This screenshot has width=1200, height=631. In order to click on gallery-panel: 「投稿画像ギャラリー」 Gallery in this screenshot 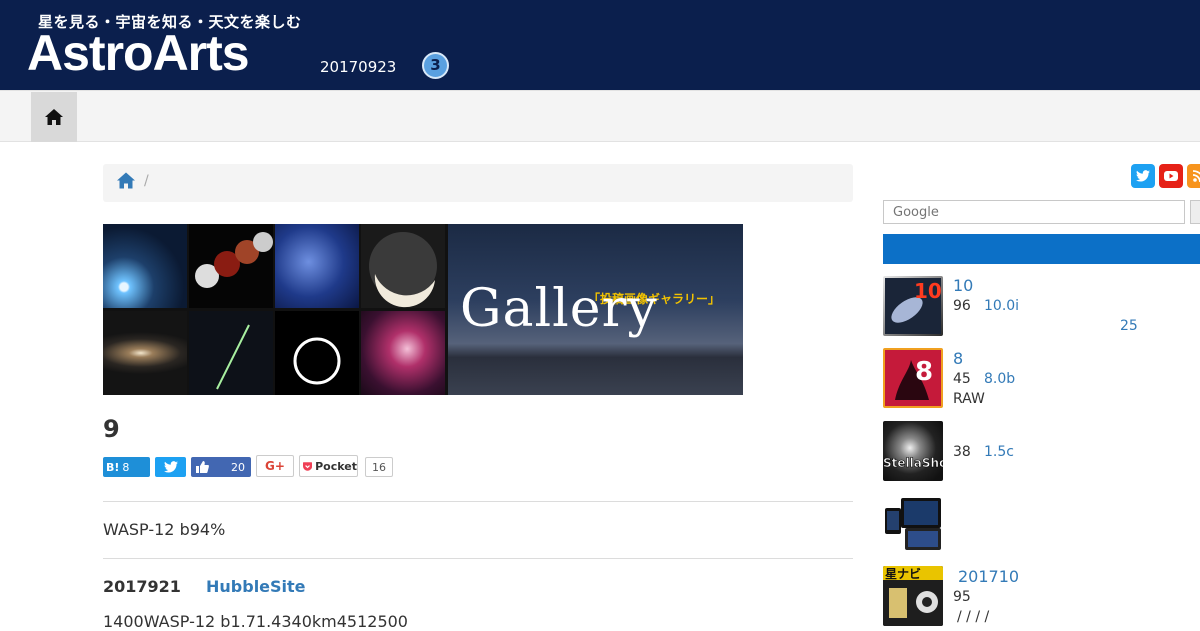, I will do `click(595, 309)`.